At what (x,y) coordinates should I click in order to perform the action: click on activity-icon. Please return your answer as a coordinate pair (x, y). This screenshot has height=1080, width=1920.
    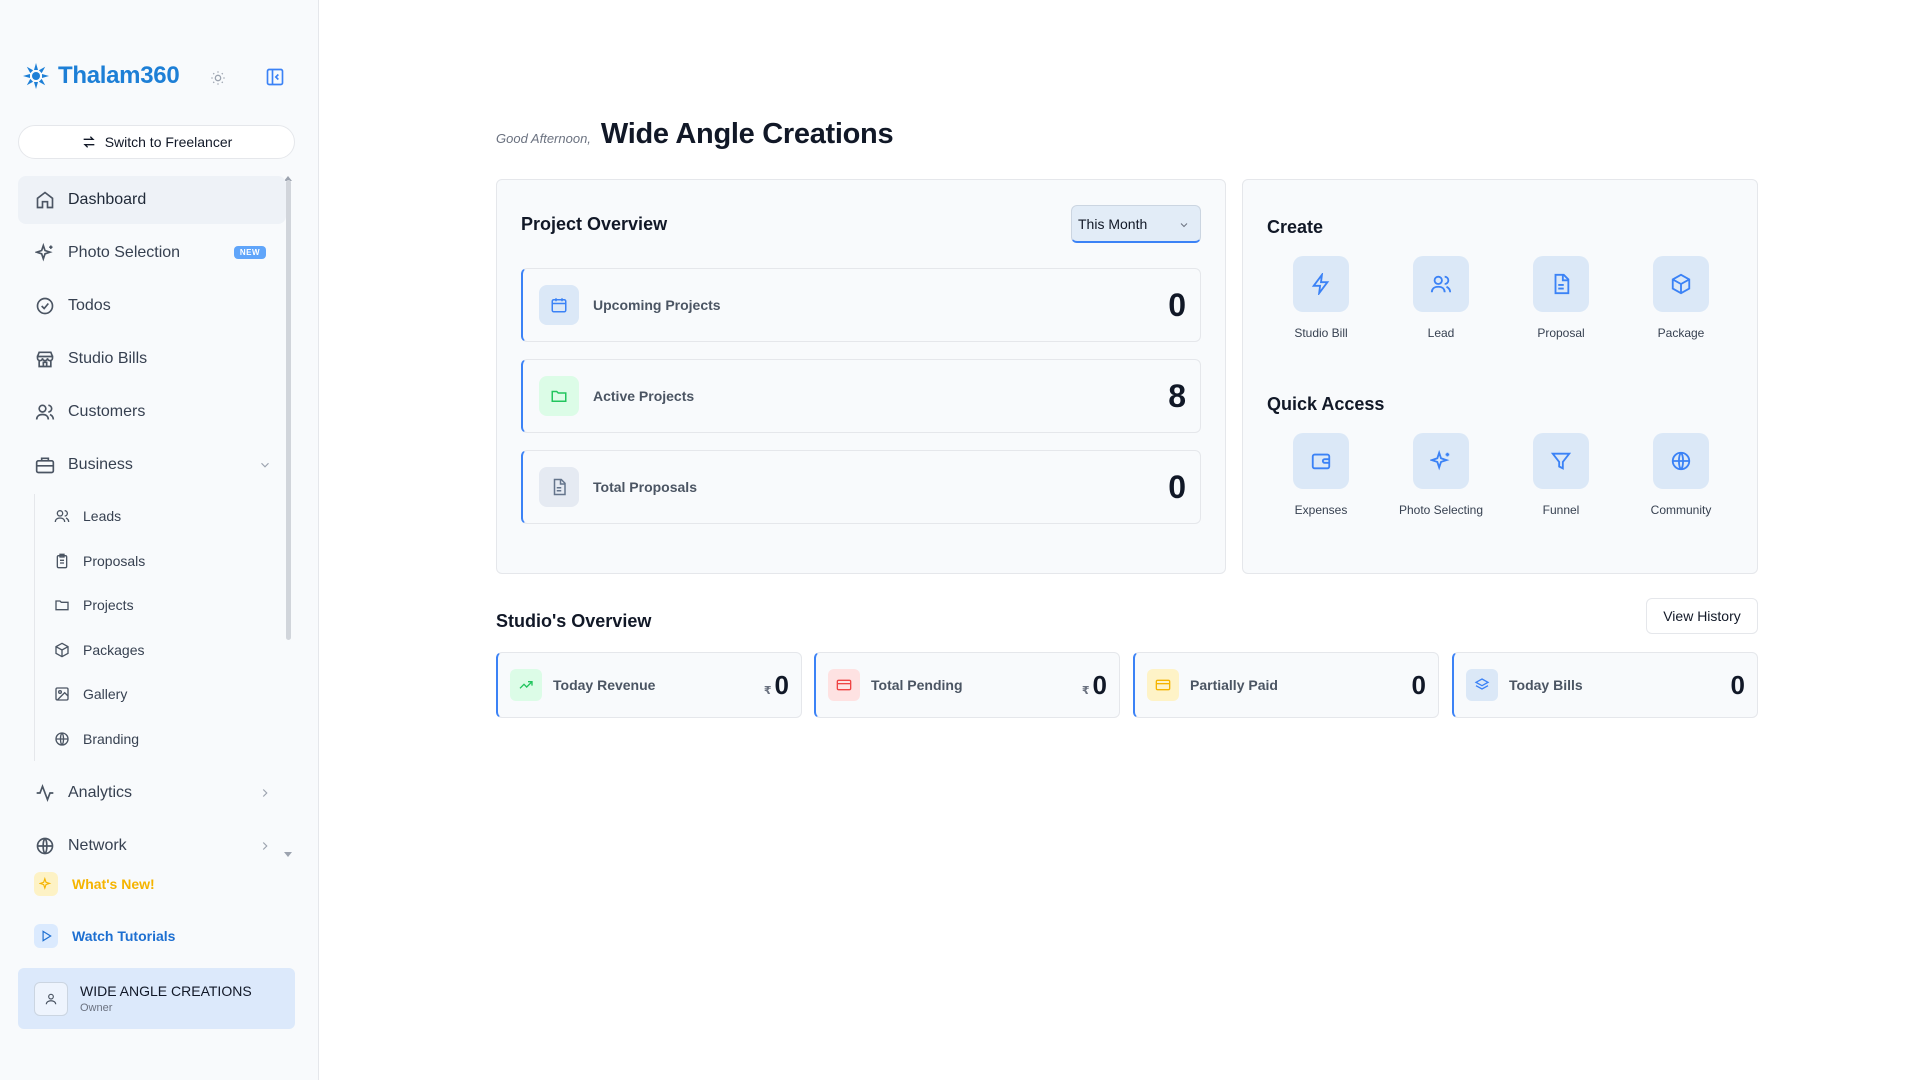
    Looking at the image, I should click on (45, 793).